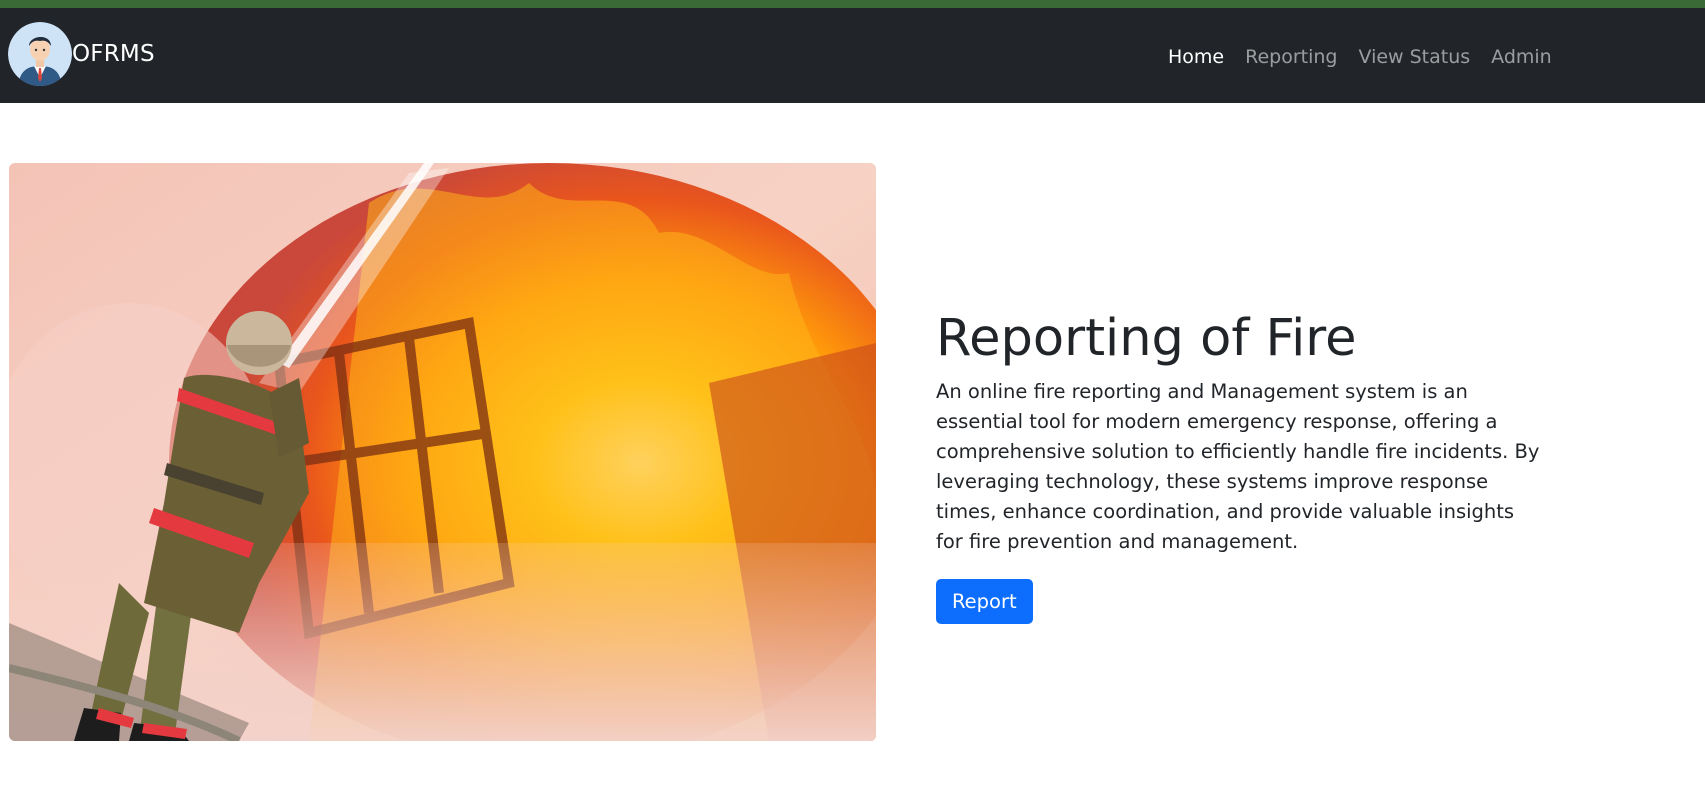 Image resolution: width=1705 pixels, height=785 pixels. Describe the element at coordinates (852, 55) in the screenshot. I see `navbar: OFRMS Home Reporting View Status Admin` at that location.